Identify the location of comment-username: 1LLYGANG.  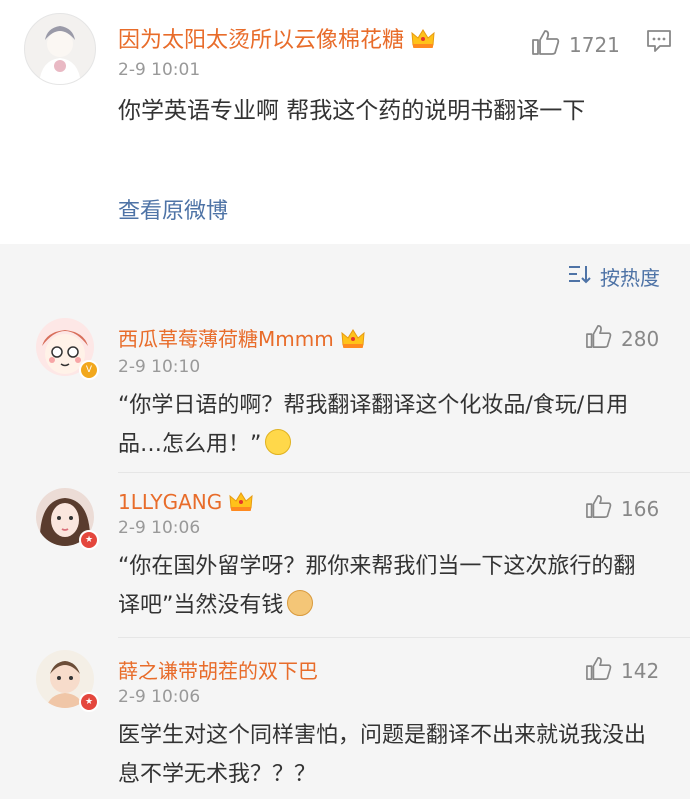
(186, 503).